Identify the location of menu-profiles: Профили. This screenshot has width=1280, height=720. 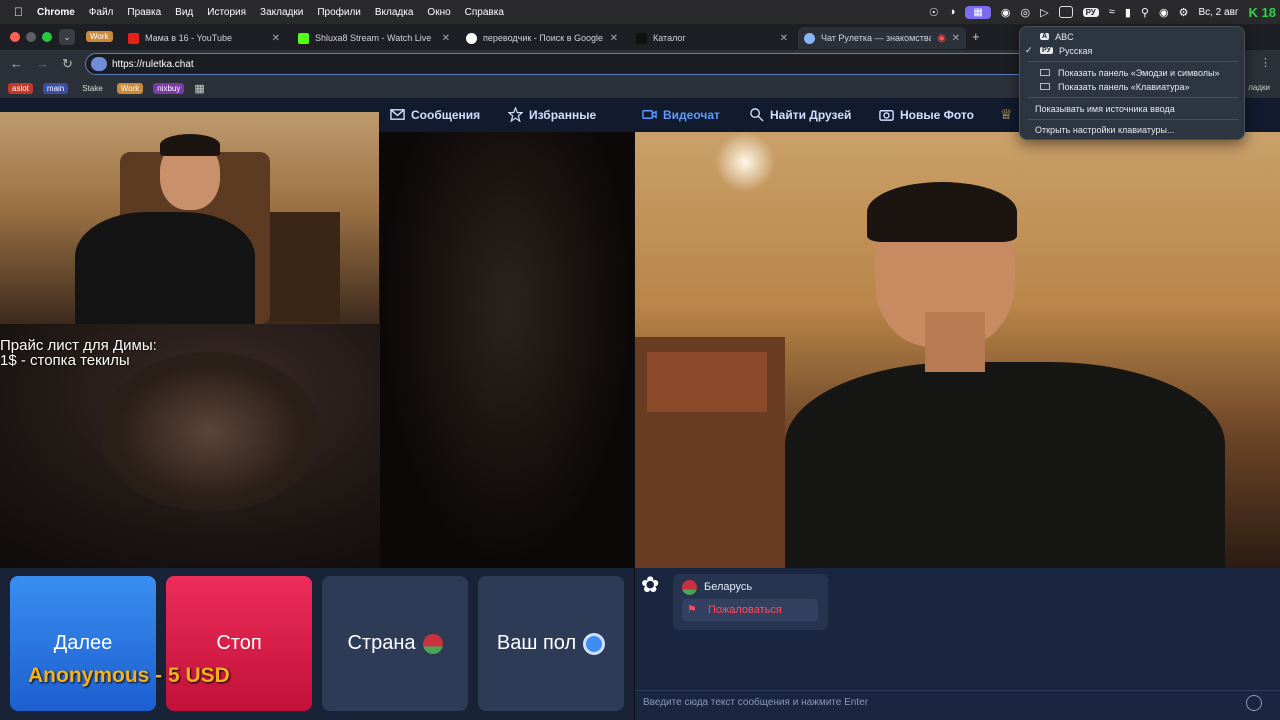
(339, 12).